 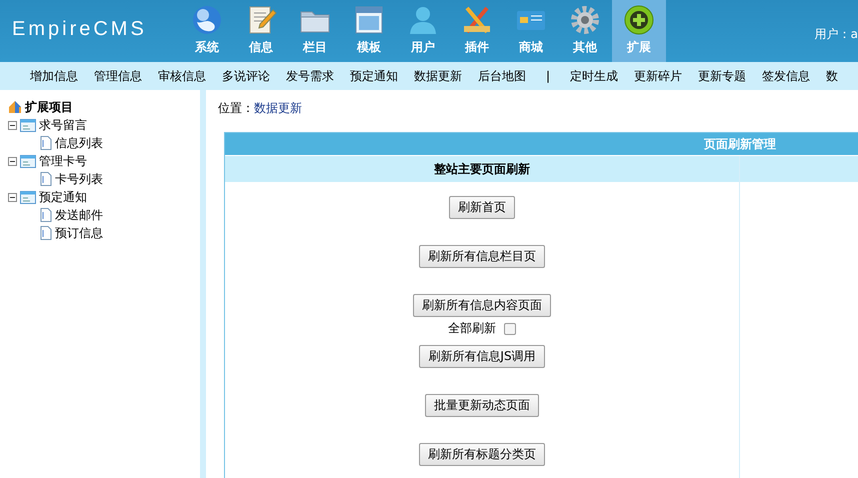 I want to click on refresh-button: 刷新所有信息内容页面, so click(x=482, y=305).